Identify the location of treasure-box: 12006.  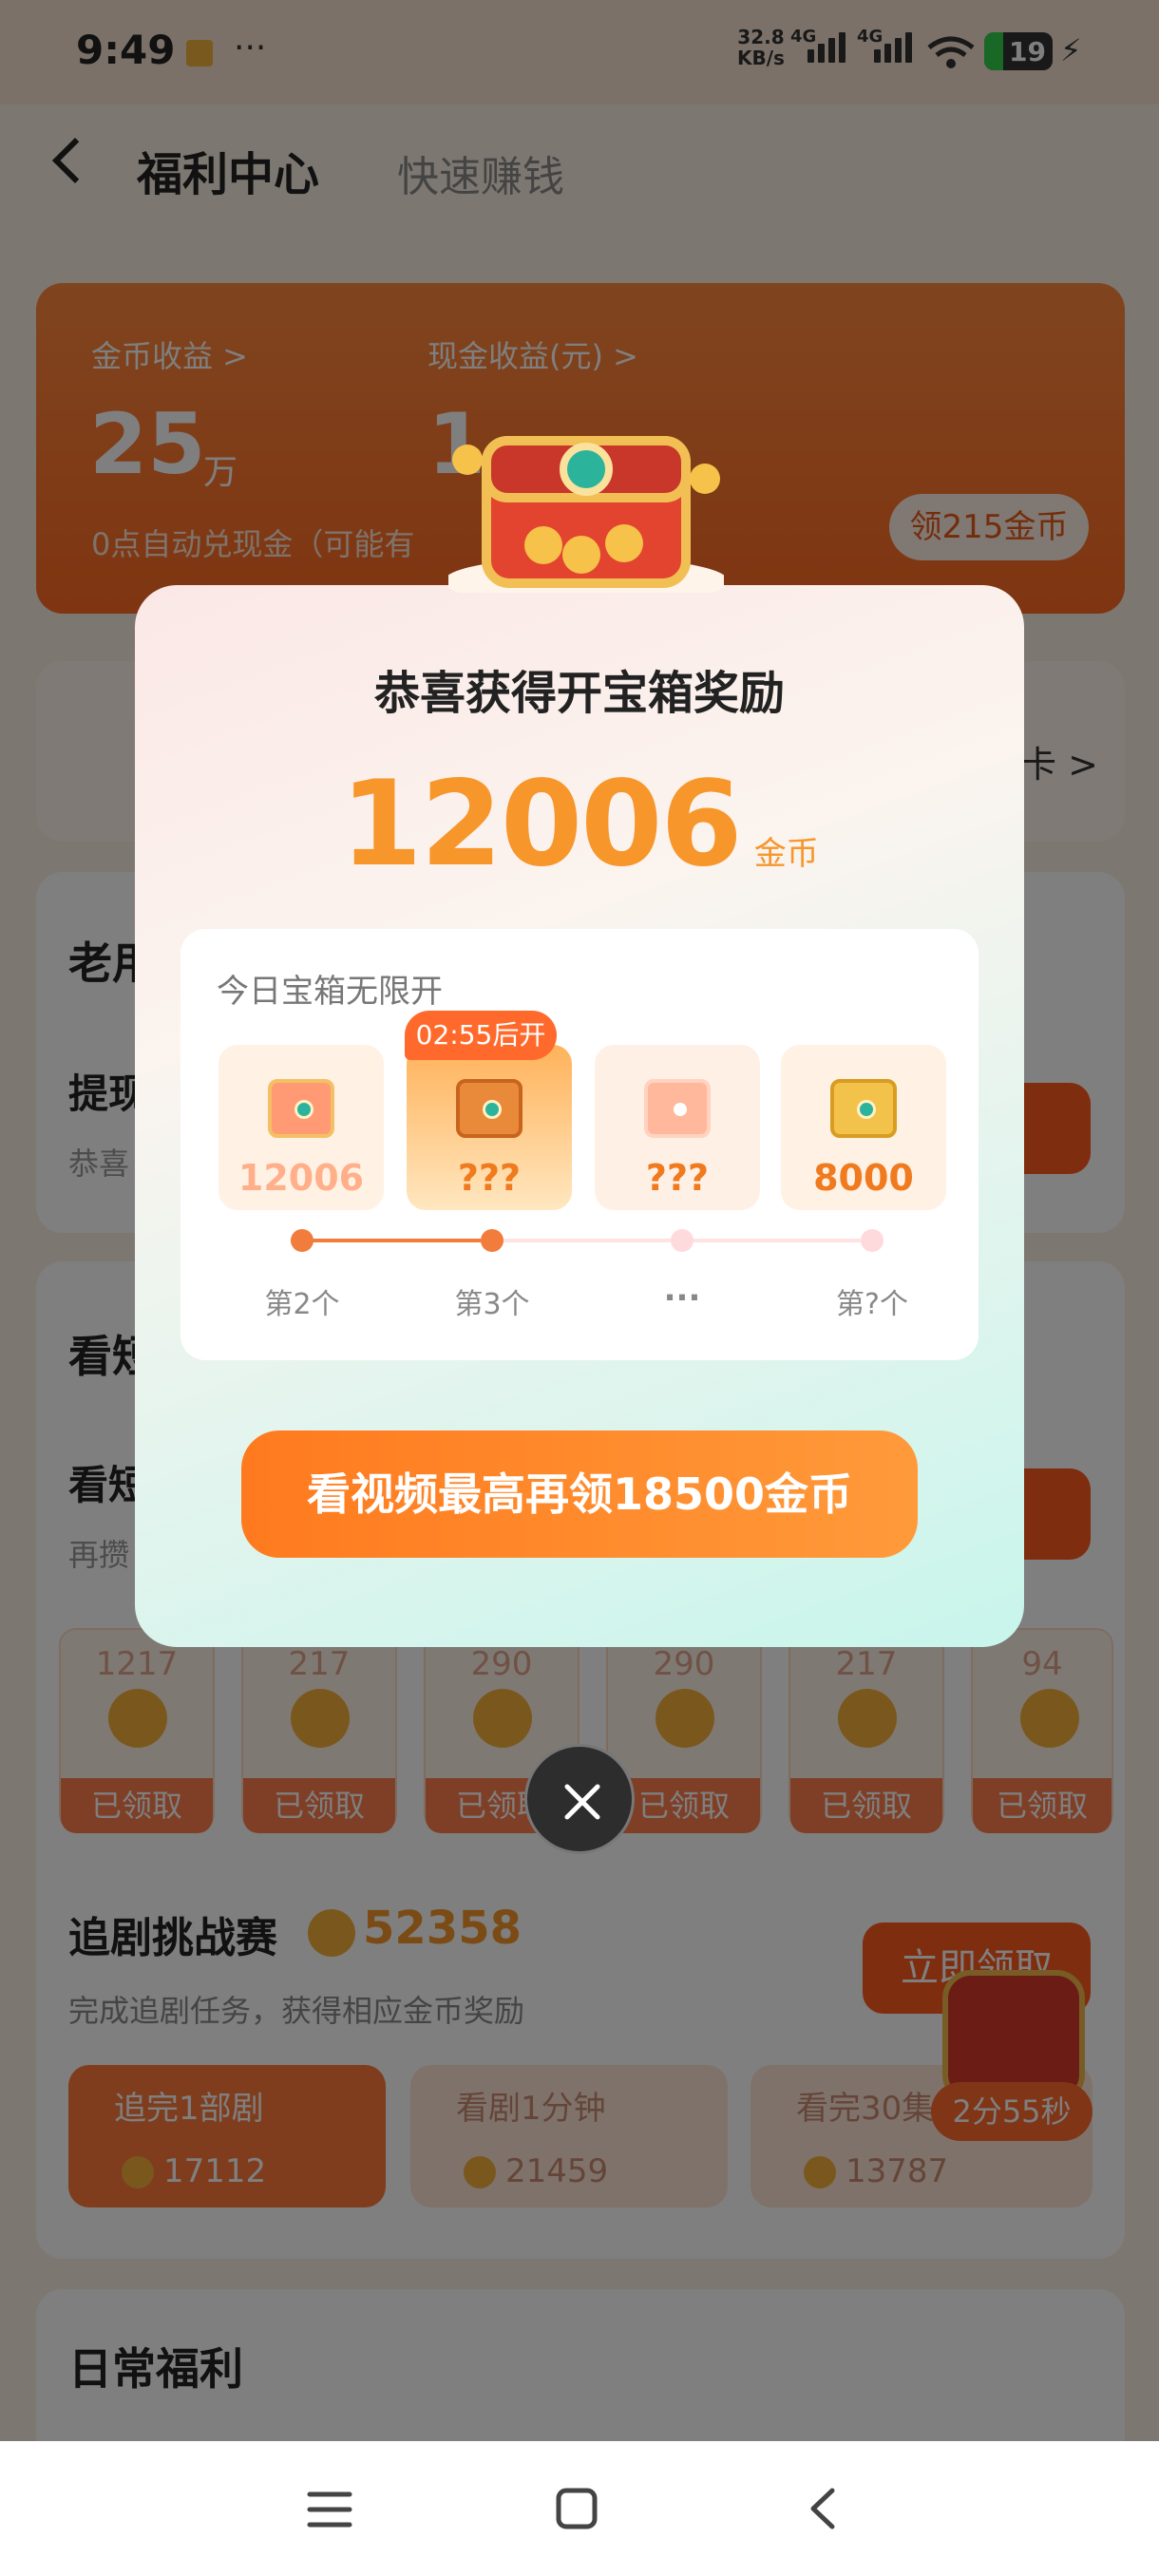
(301, 1127).